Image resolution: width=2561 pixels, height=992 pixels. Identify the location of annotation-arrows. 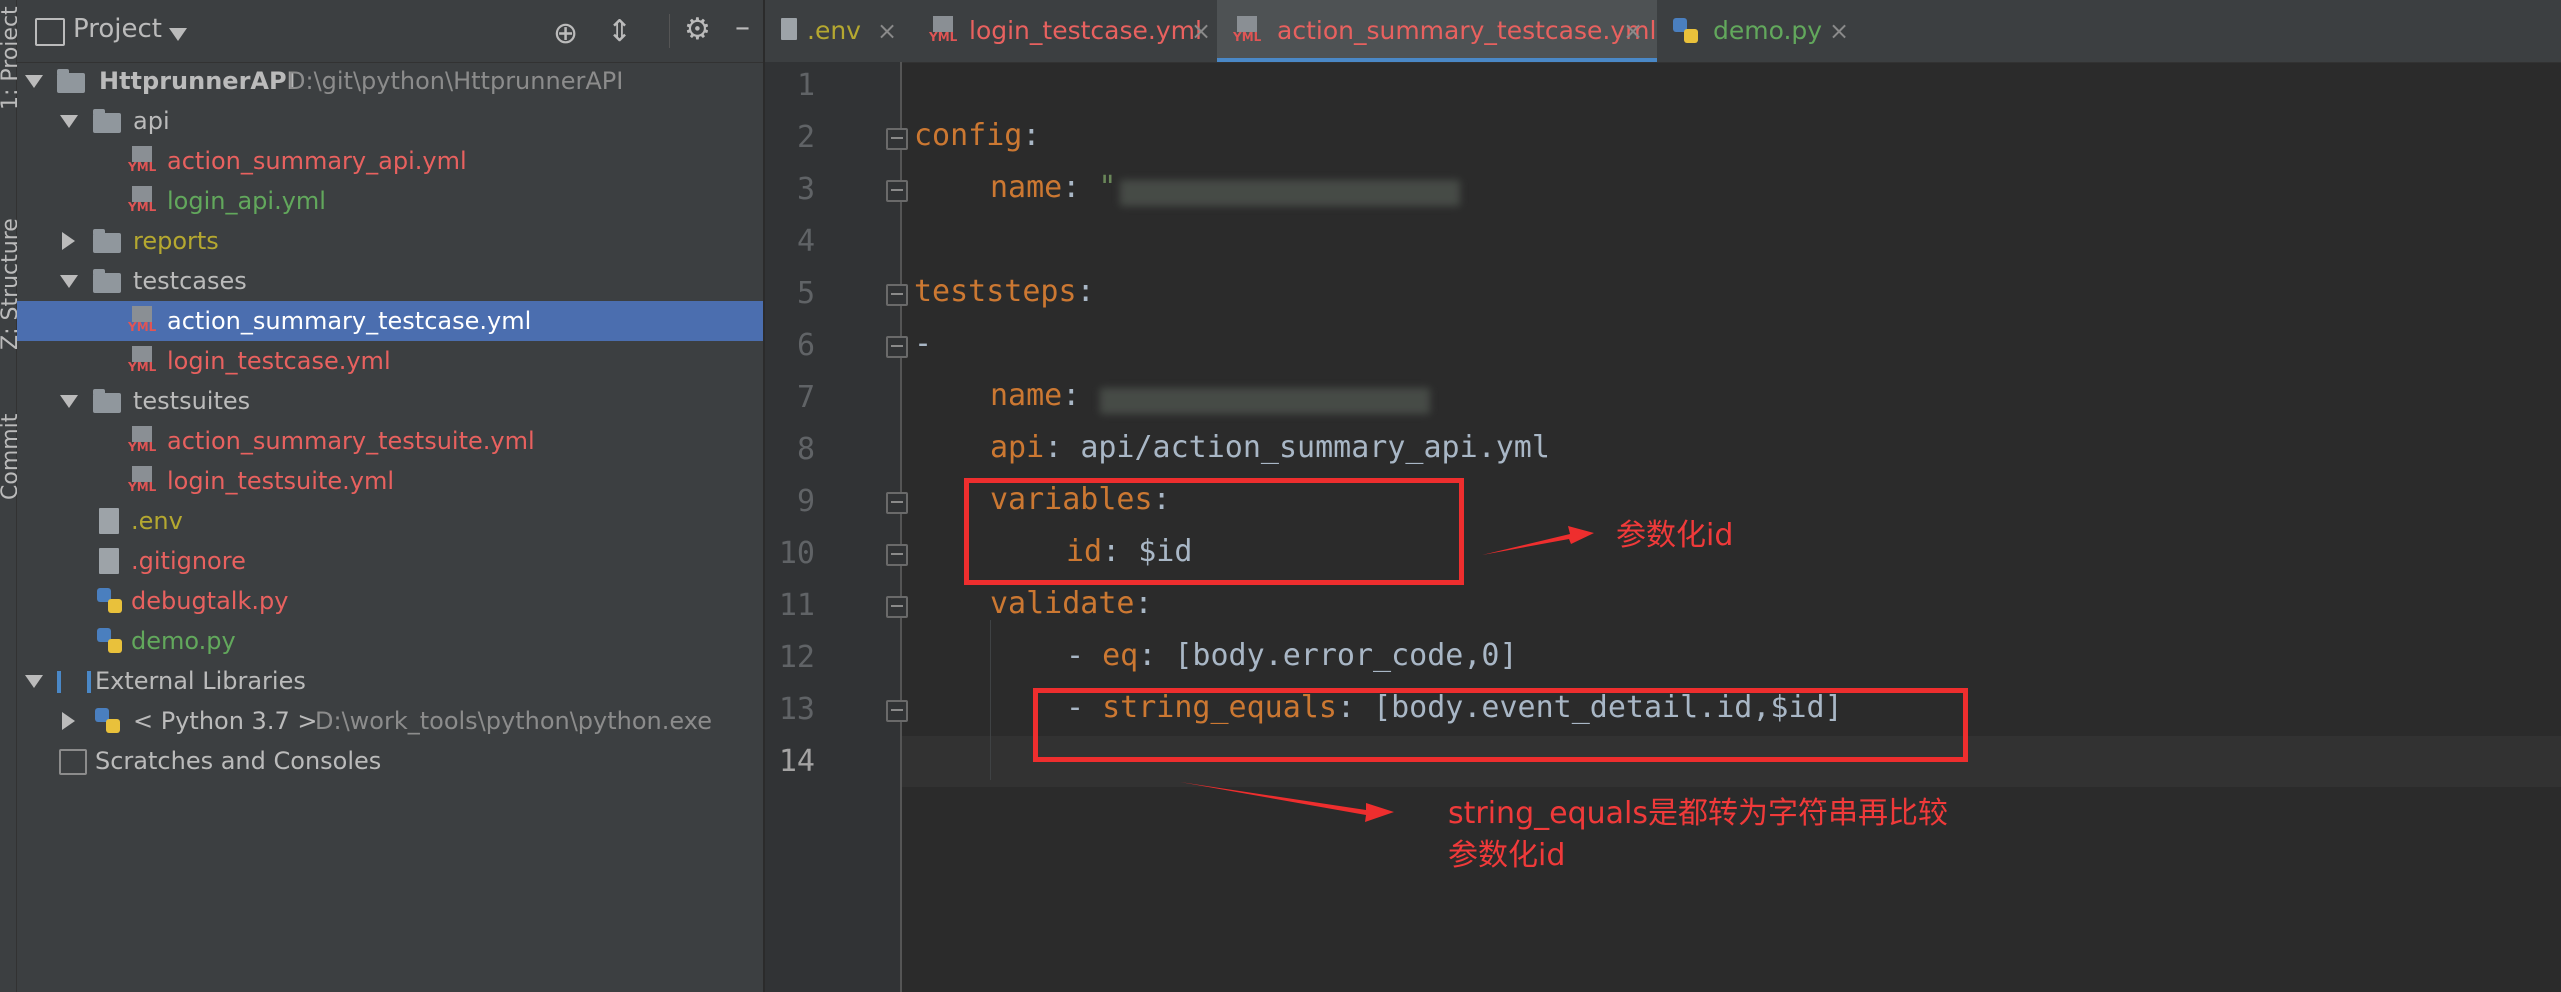
(1387, 674).